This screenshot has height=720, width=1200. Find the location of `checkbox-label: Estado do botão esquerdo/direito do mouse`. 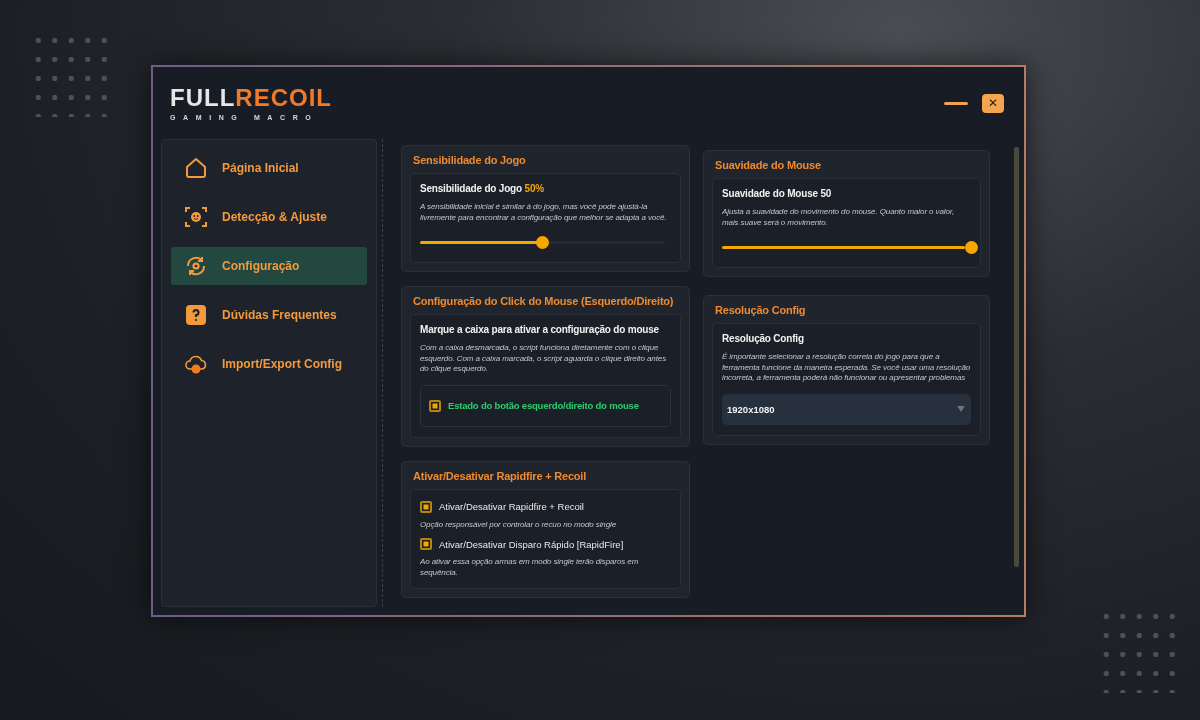

checkbox-label: Estado do botão esquerdo/direito do mouse is located at coordinates (543, 405).